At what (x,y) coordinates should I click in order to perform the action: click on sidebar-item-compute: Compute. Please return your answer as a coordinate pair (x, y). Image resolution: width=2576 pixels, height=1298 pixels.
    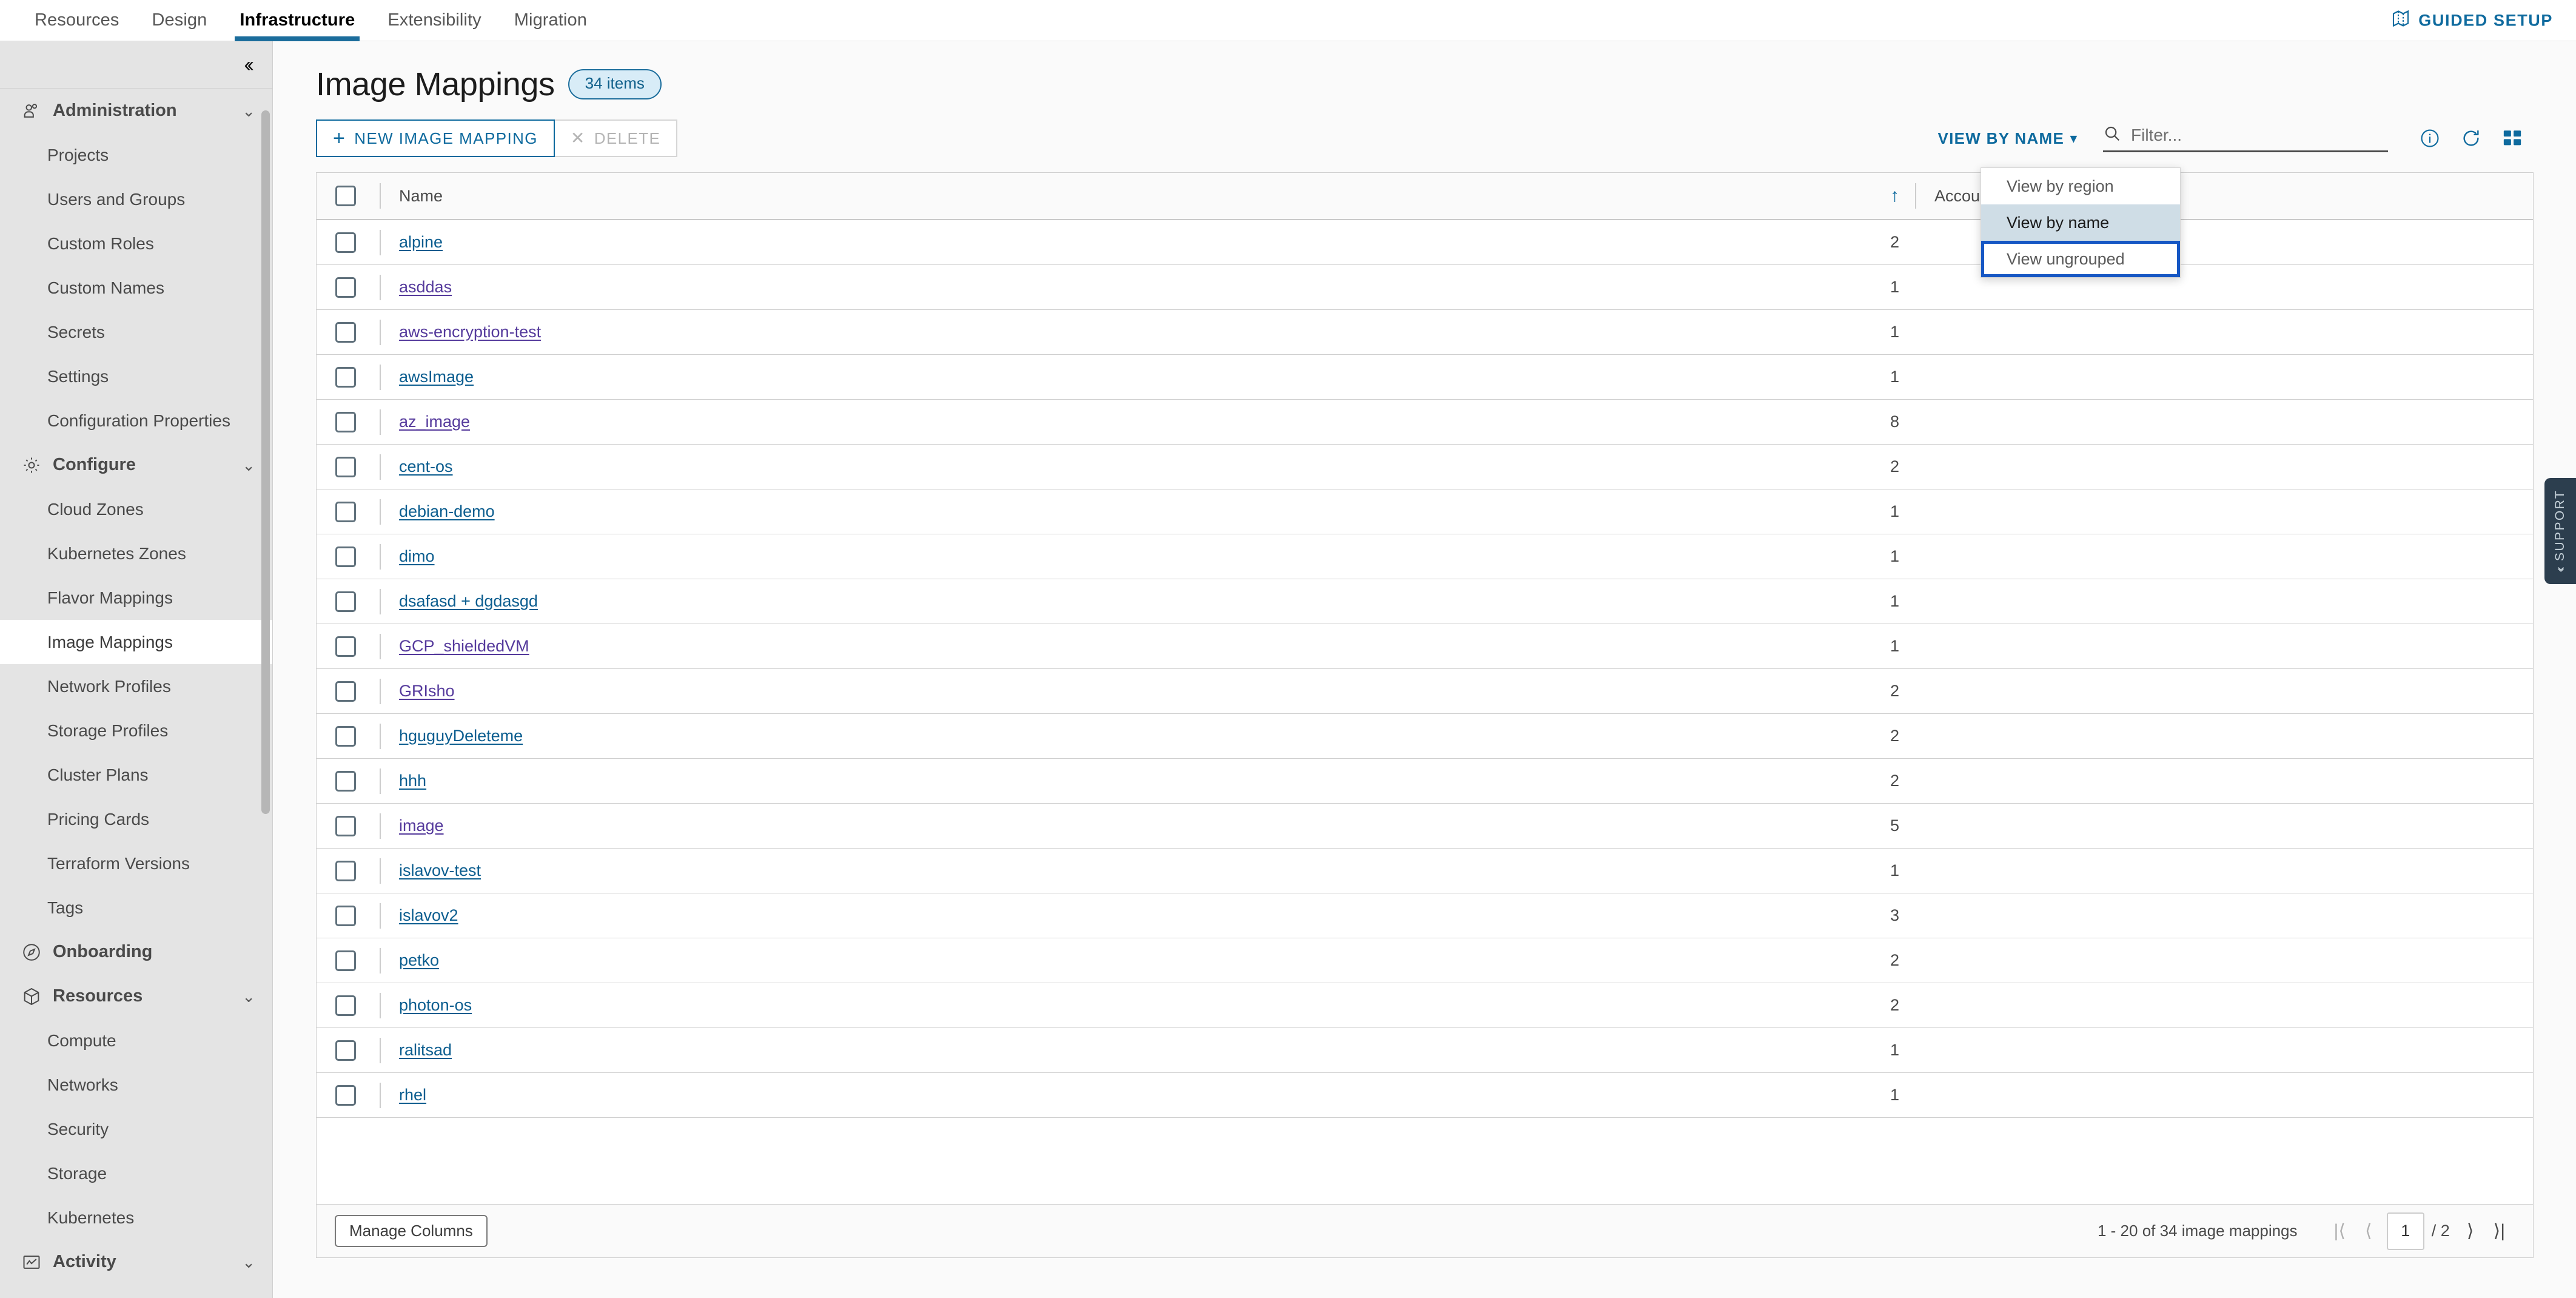
    Looking at the image, I should click on (136, 1040).